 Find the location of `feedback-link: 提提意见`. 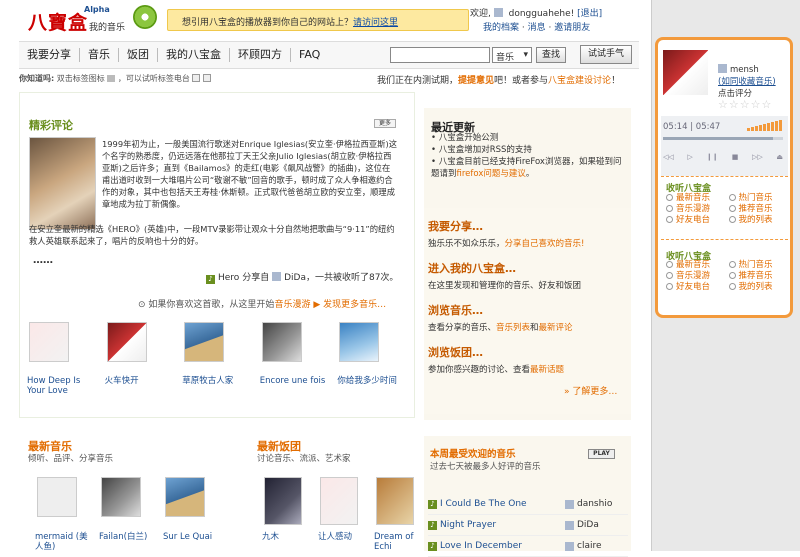

feedback-link: 提提意见 is located at coordinates (476, 81).